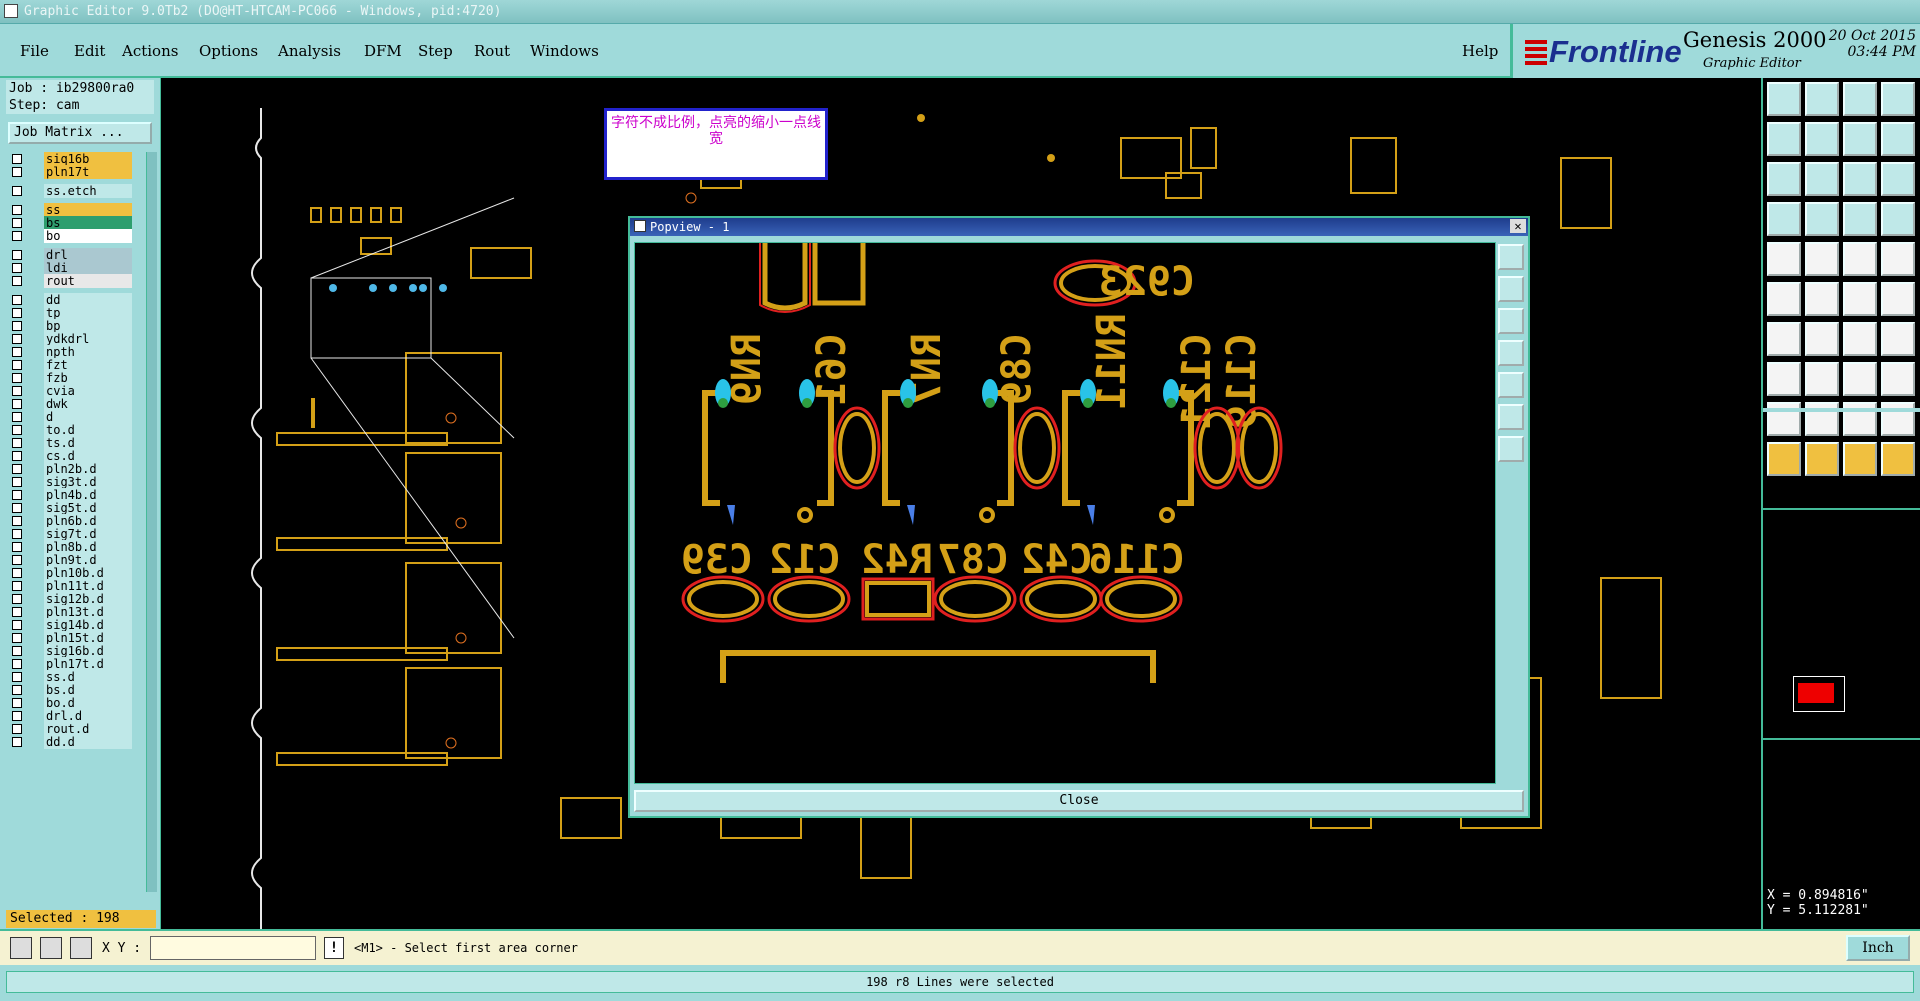 Image resolution: width=1920 pixels, height=1001 pixels. I want to click on warning-icon: !, so click(334, 948).